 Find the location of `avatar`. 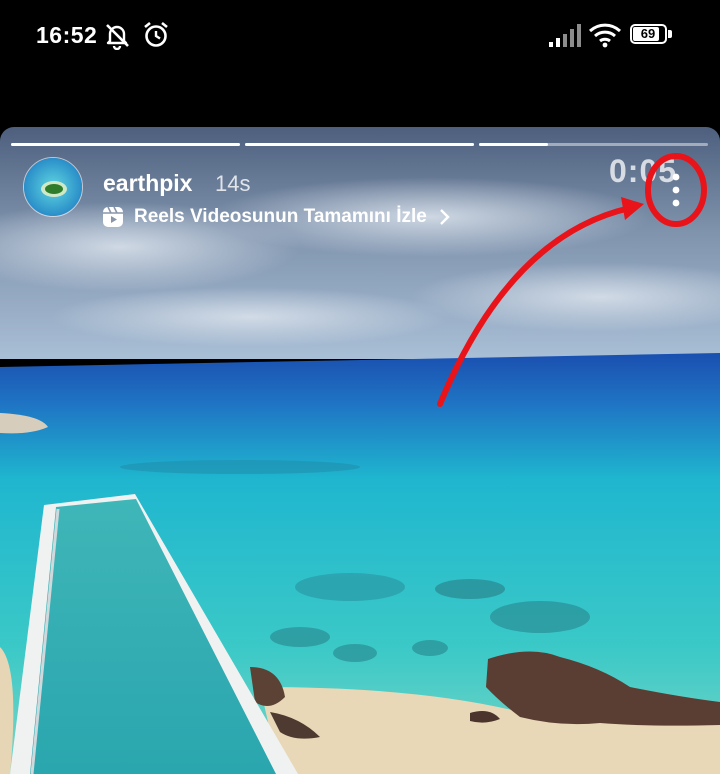

avatar is located at coordinates (53, 187).